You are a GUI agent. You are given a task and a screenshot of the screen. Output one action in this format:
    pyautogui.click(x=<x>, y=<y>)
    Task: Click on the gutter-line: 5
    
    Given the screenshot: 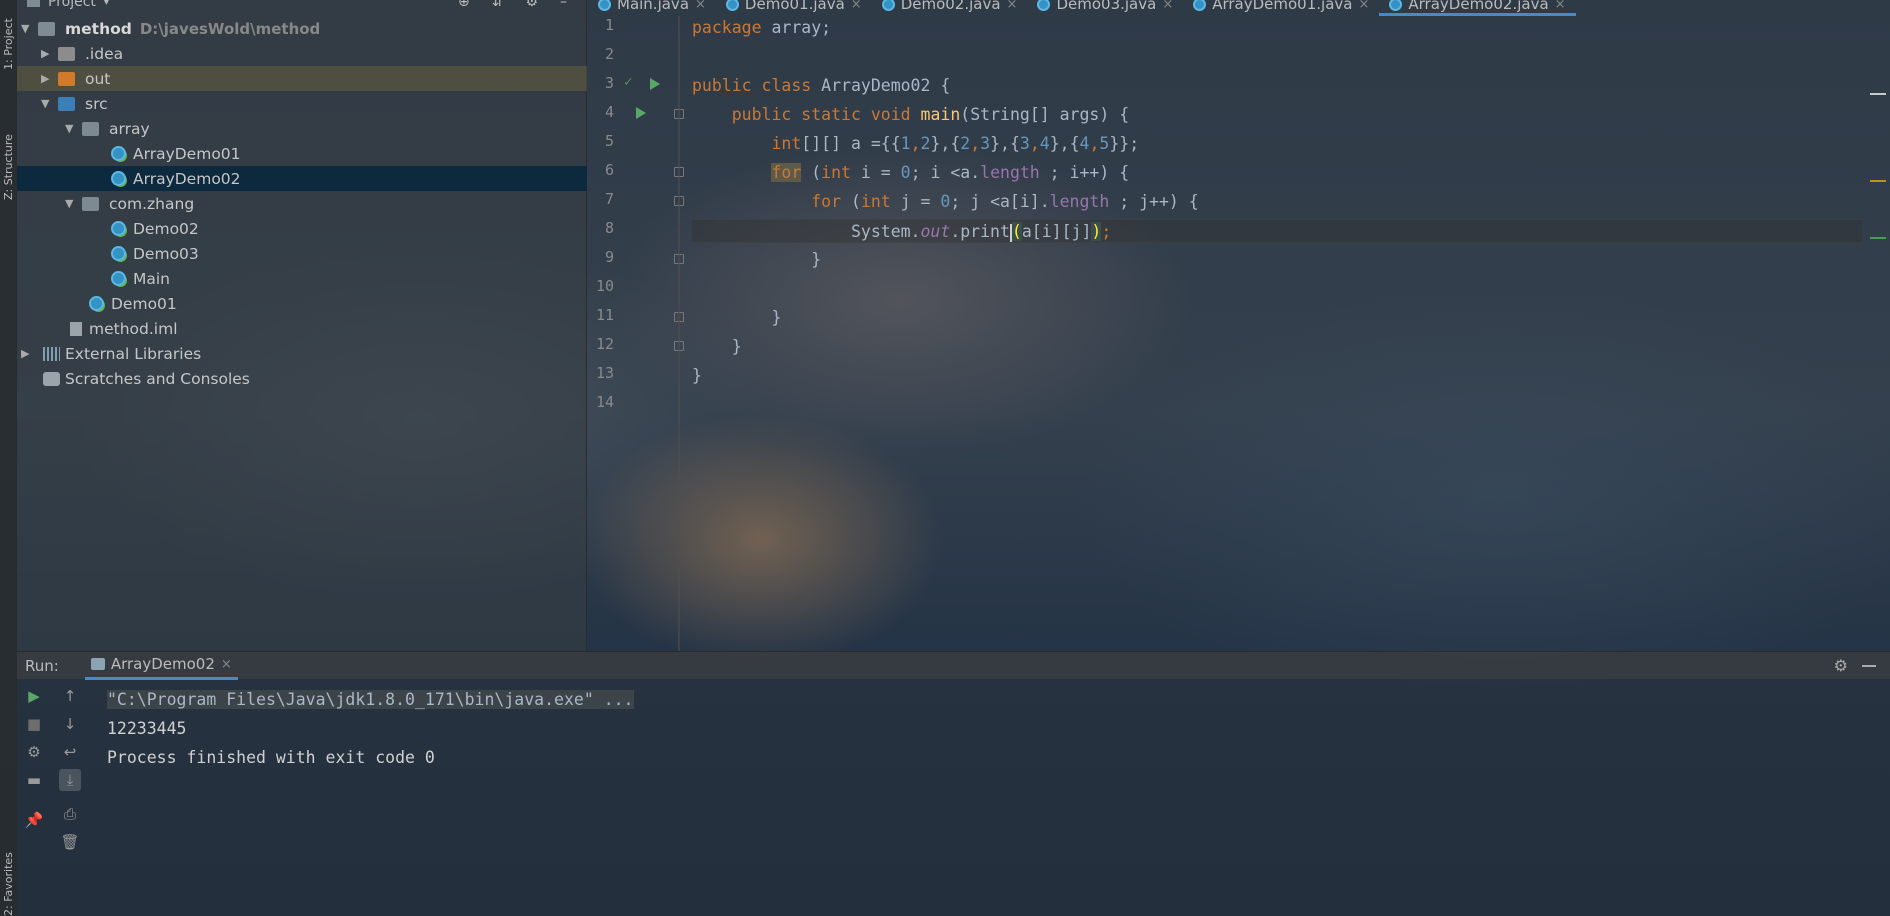 What is the action you would take?
    pyautogui.click(x=636, y=144)
    